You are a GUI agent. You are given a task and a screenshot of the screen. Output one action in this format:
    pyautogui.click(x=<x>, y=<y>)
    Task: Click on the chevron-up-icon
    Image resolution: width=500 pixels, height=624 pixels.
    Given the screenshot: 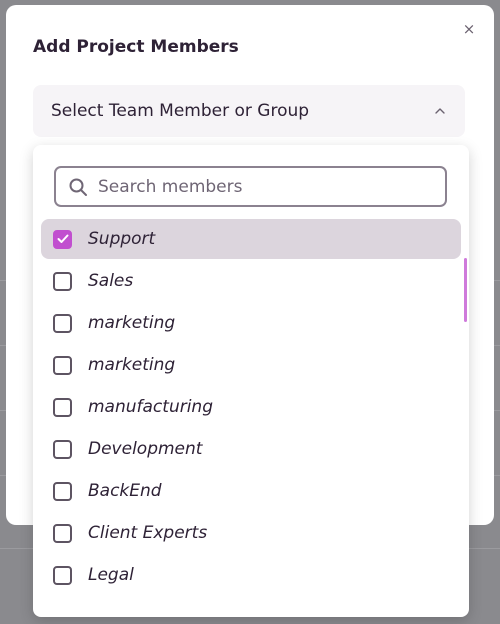 What is the action you would take?
    pyautogui.click(x=440, y=111)
    